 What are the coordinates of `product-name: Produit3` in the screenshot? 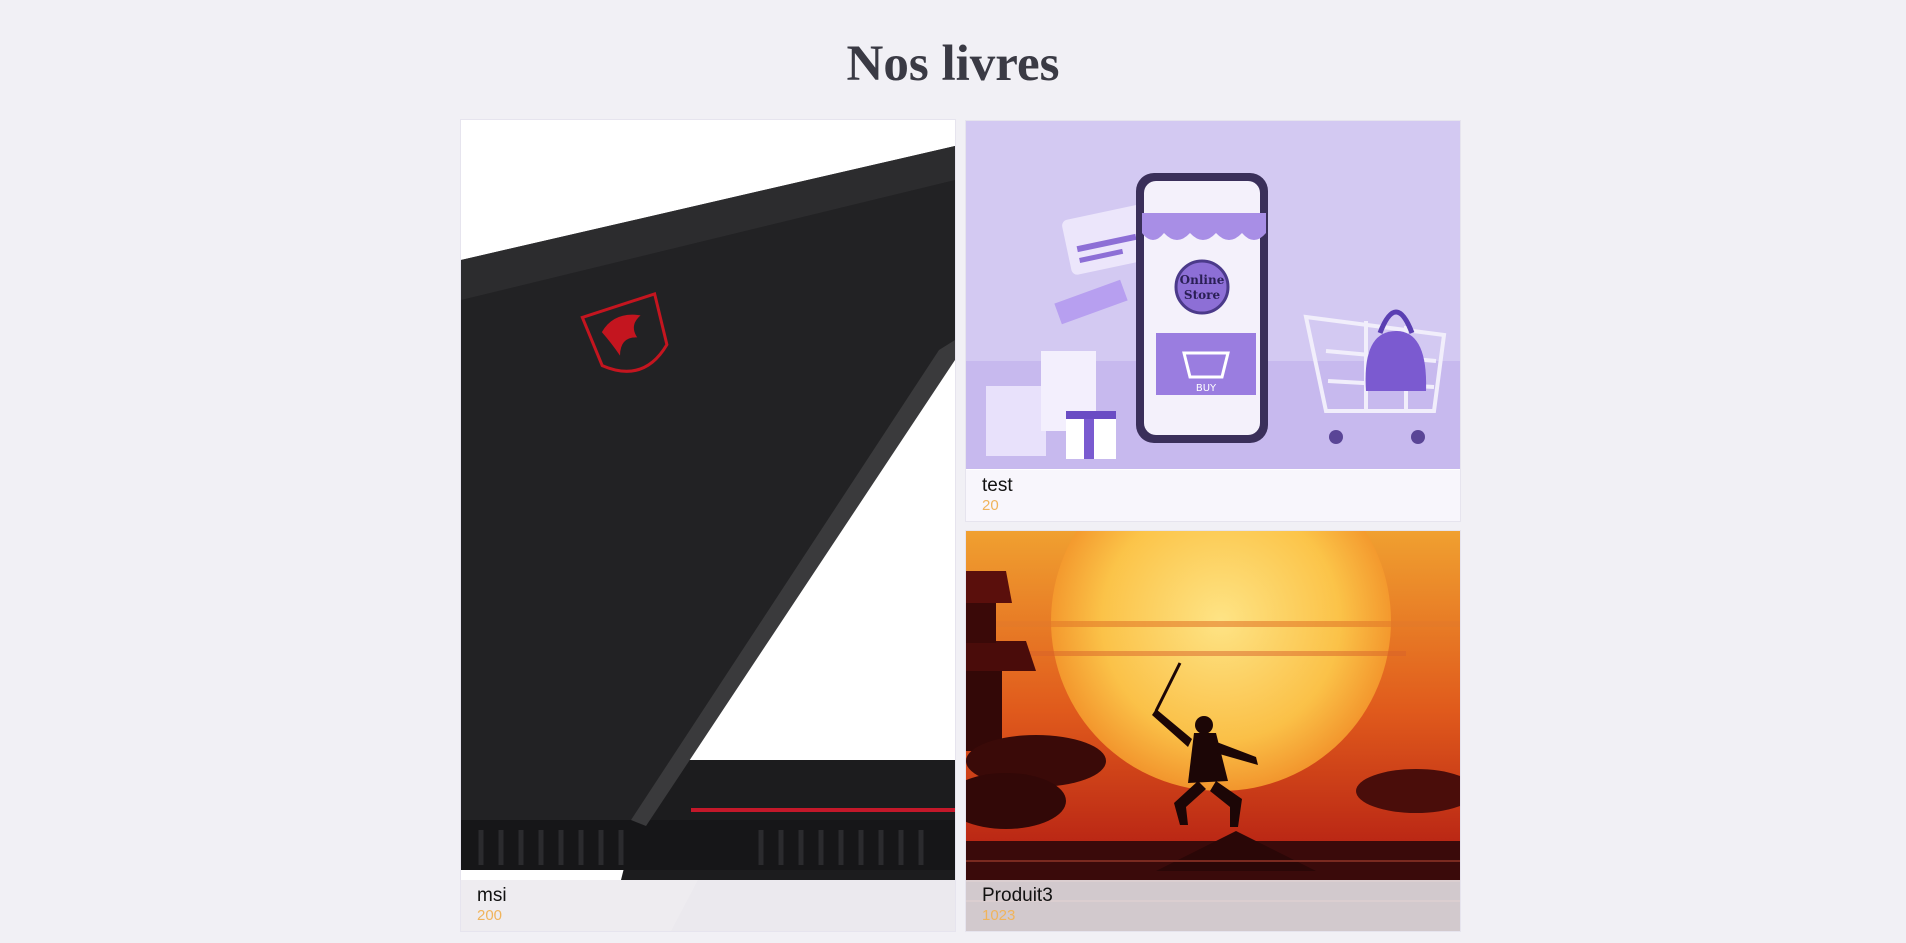 It's located at (1017, 895).